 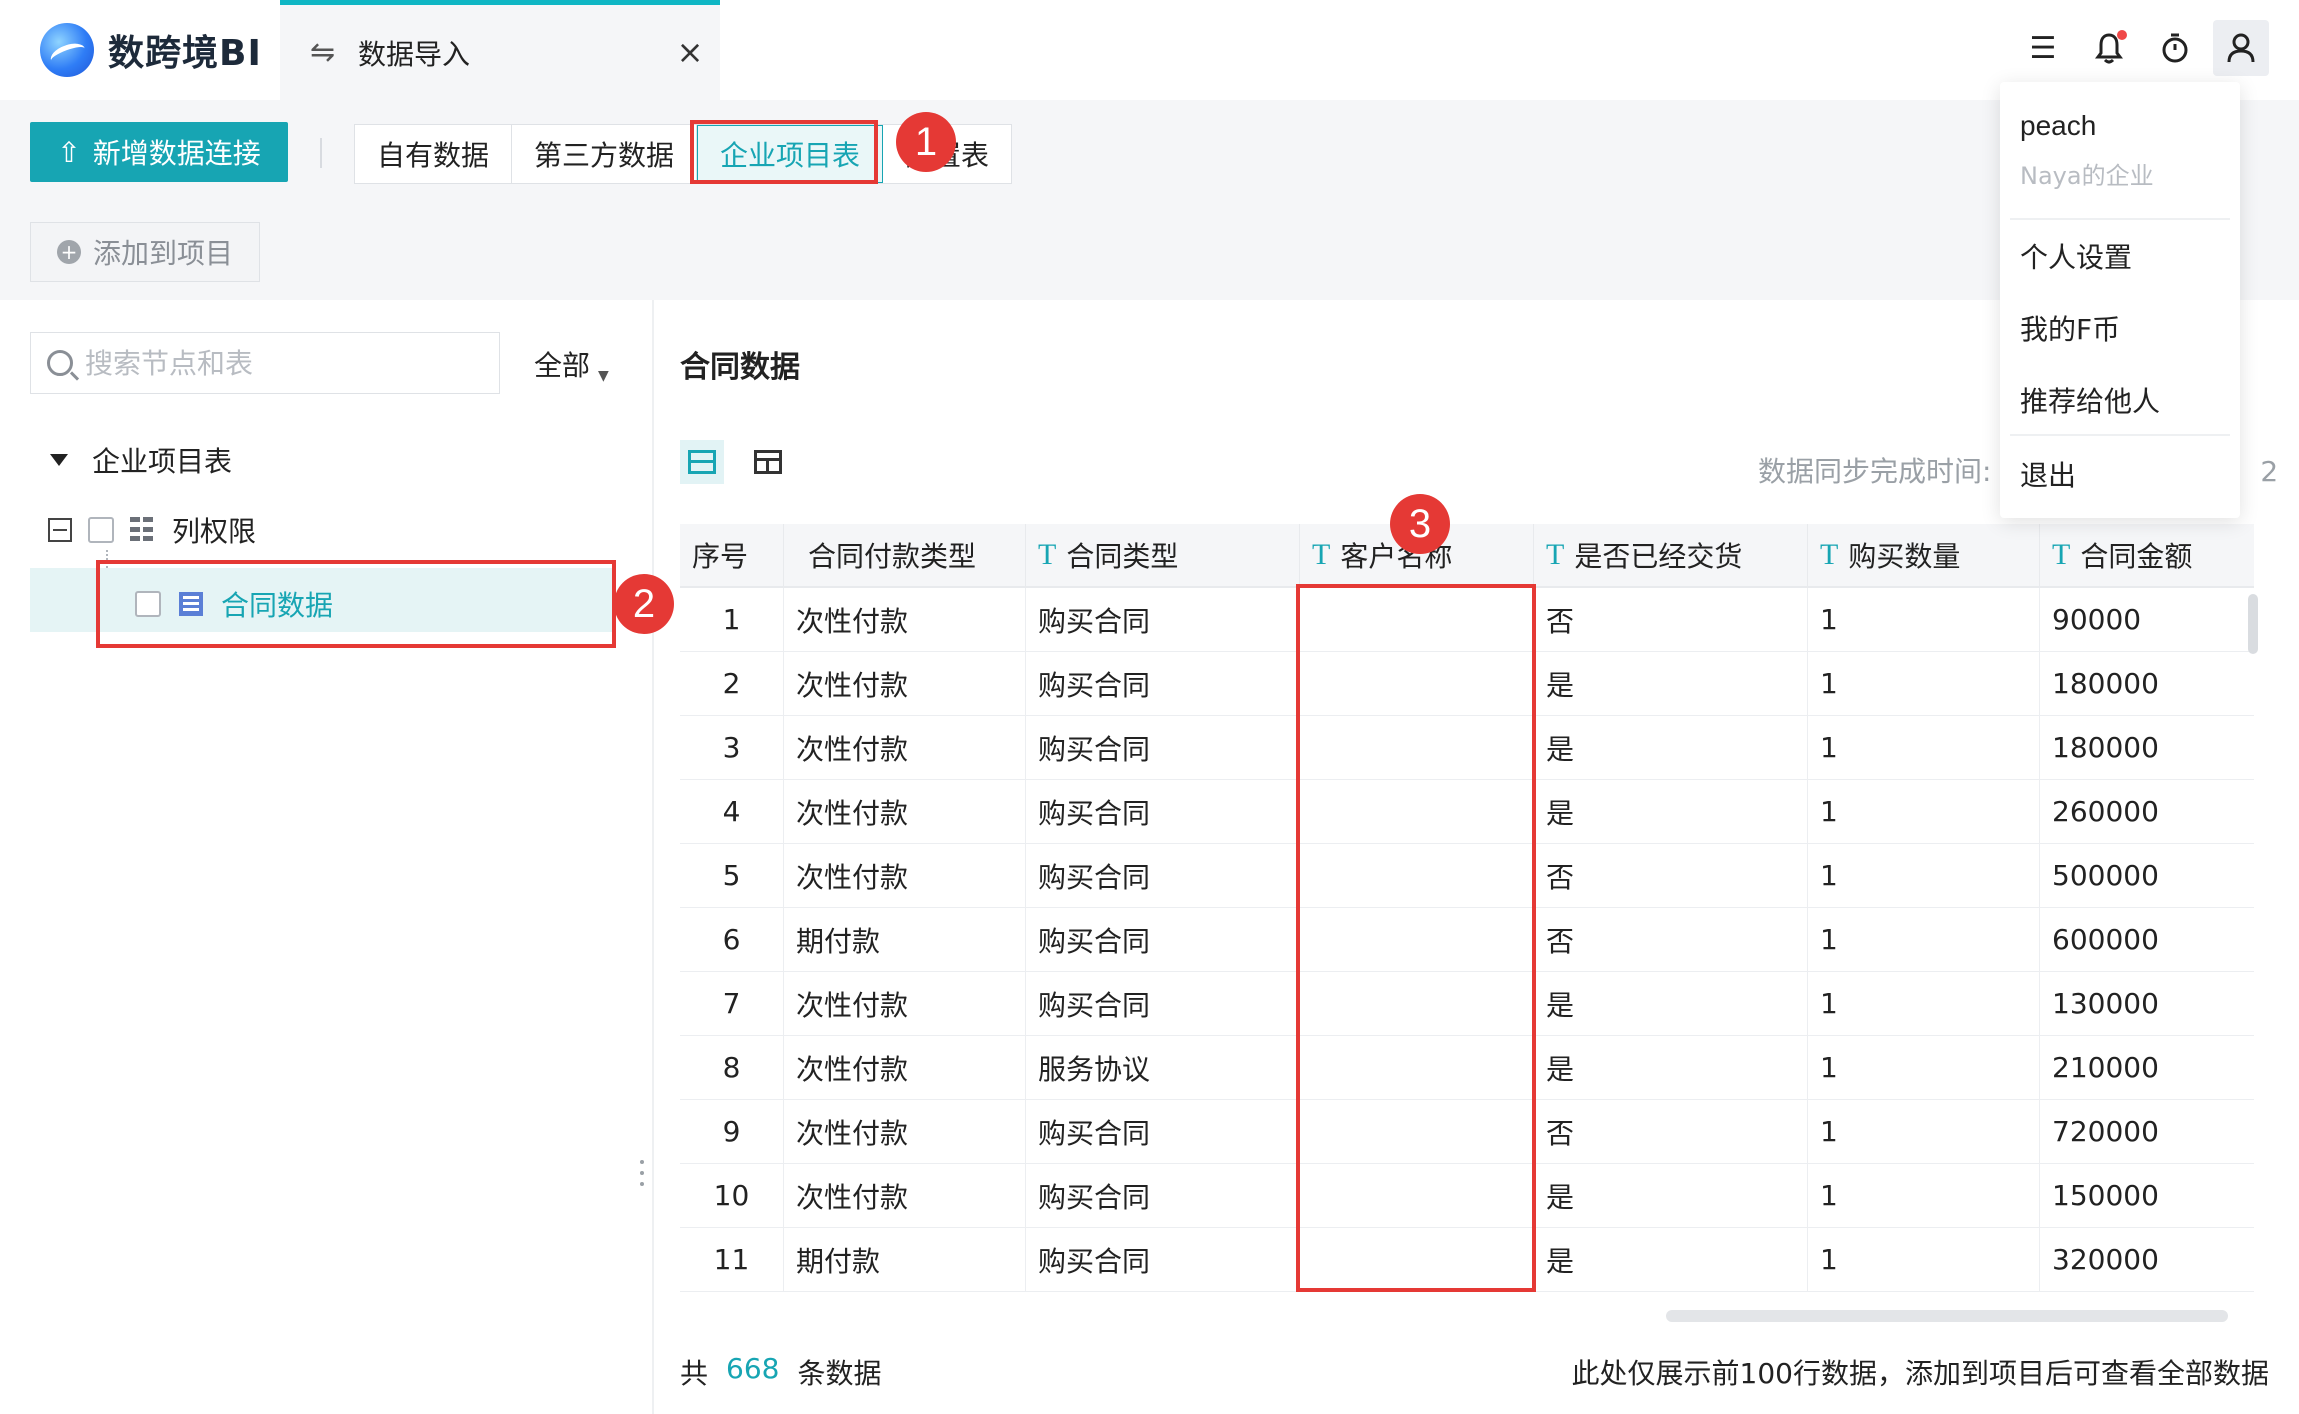 I want to click on folder-checkbox, so click(x=101, y=530).